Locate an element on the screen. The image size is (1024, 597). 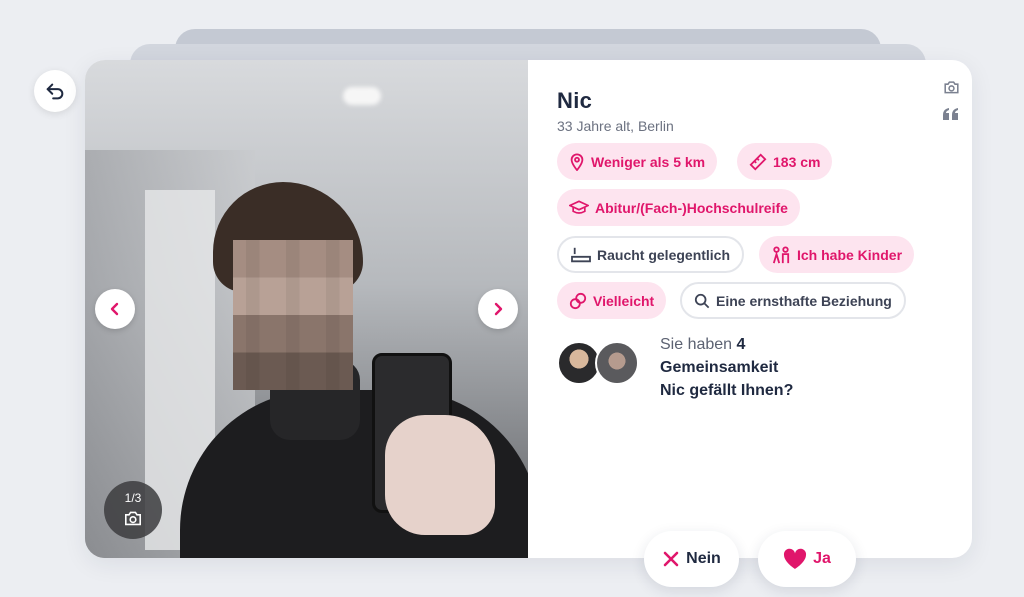
chip-label: Ich habe Kinder is located at coordinates (850, 254).